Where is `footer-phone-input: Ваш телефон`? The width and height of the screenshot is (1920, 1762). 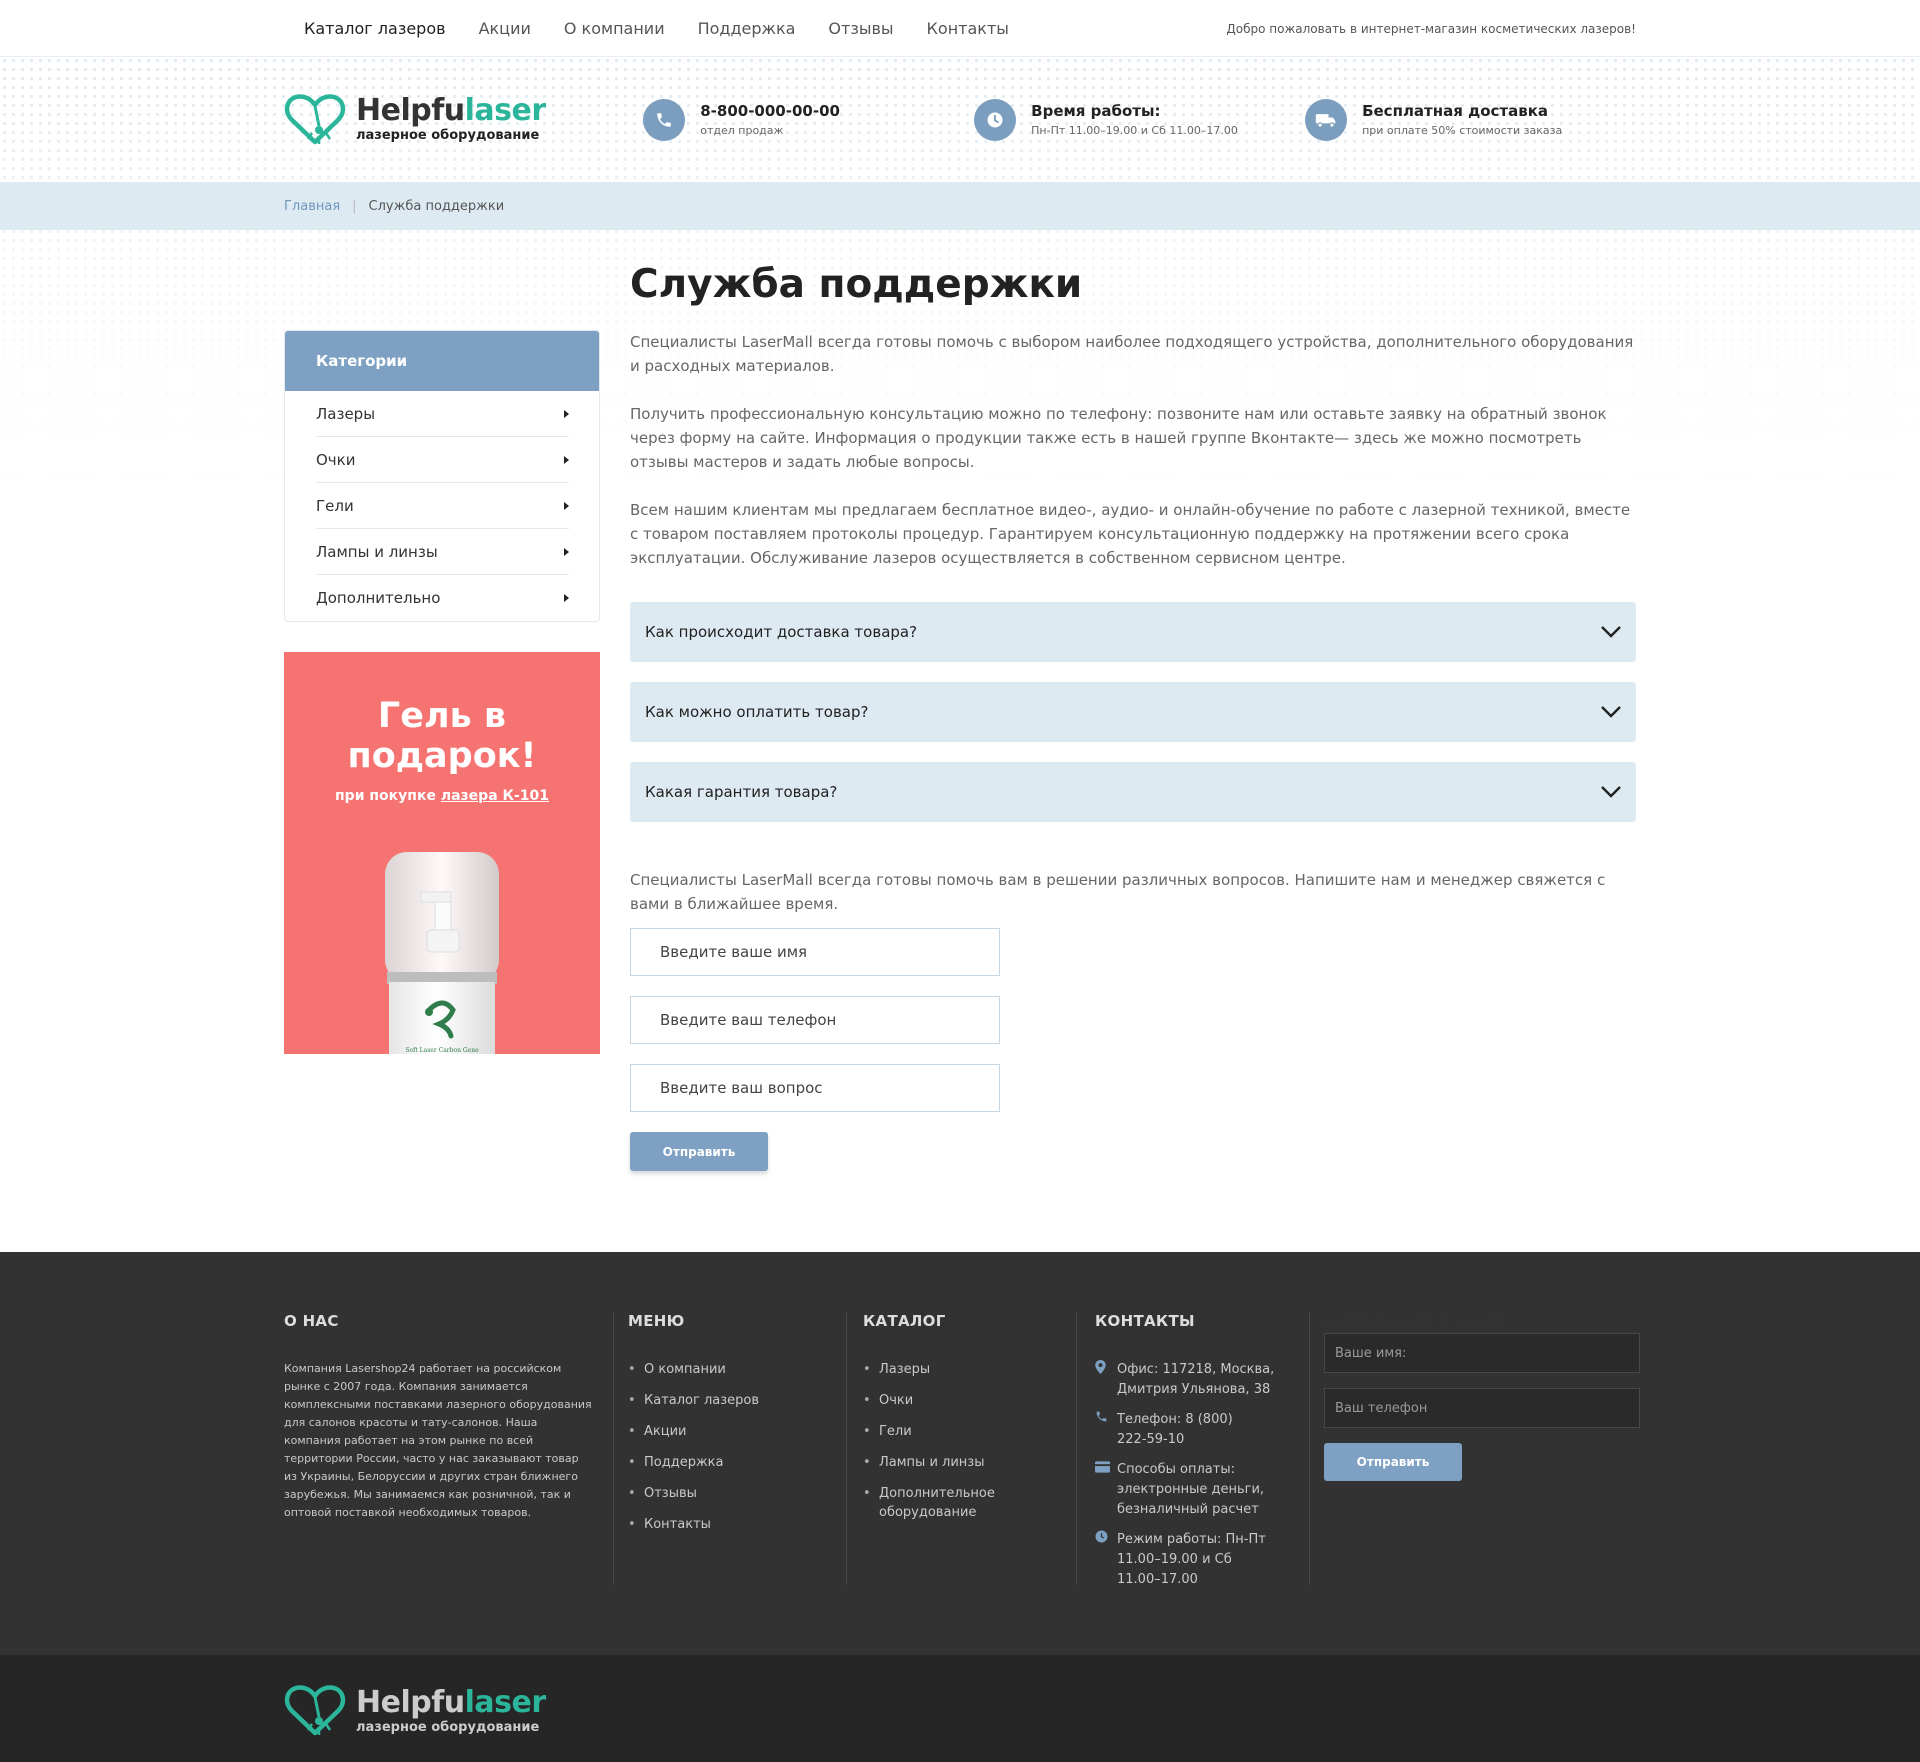 footer-phone-input: Ваш телефон is located at coordinates (1482, 1408).